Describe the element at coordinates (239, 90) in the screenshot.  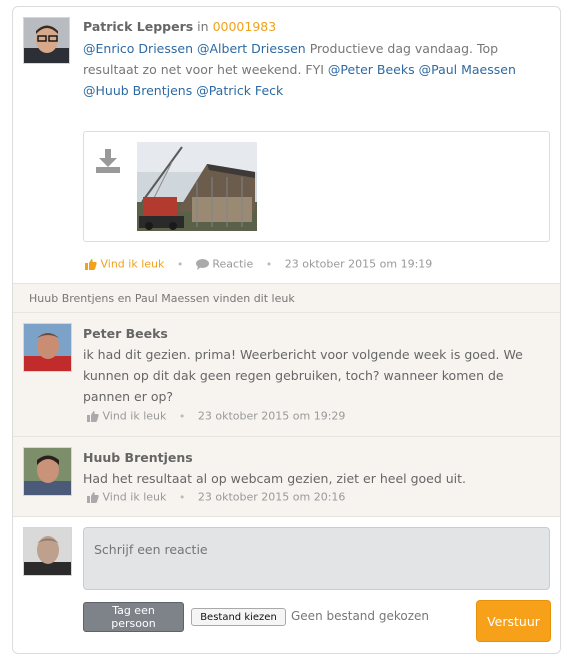
I see `mention-link: @Patrick Feck` at that location.